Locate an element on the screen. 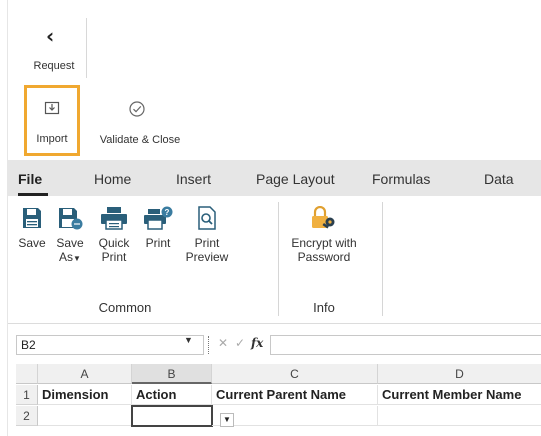 This screenshot has height=436, width=541. tab-file: File is located at coordinates (30, 178).